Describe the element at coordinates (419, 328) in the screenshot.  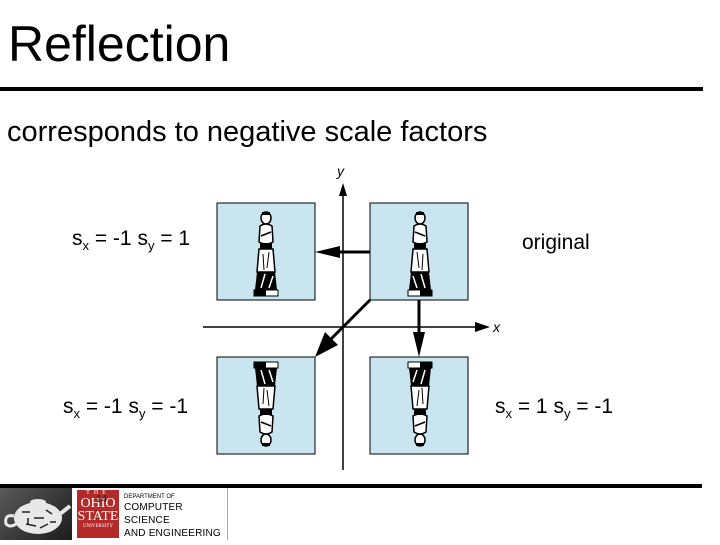
I see `arrow-to-bottom-right` at that location.